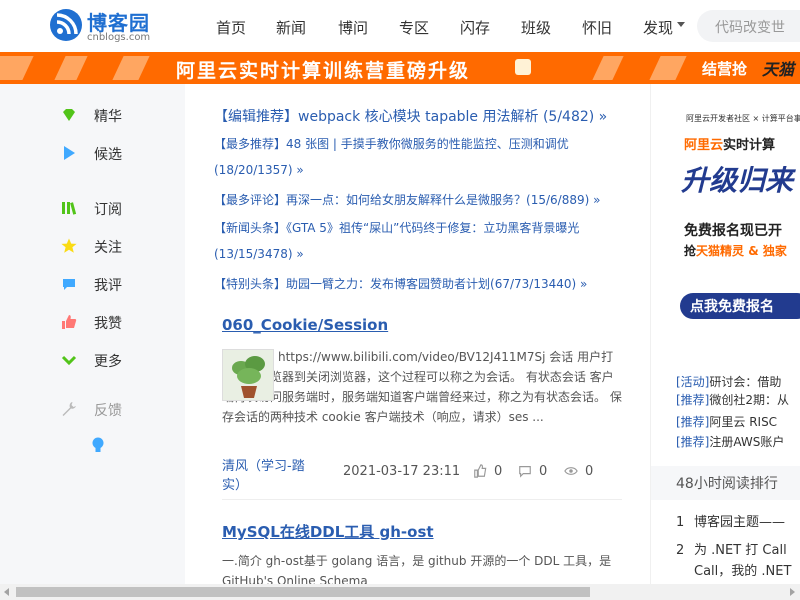 The width and height of the screenshot is (800, 600). I want to click on promo-text: 研讨会：借助, so click(745, 382).